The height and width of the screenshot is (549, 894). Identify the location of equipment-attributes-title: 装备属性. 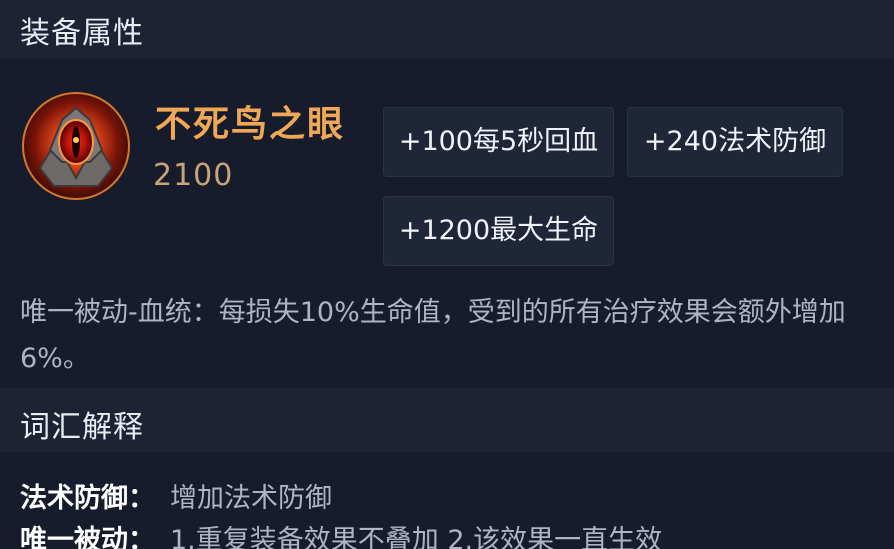
(82, 33).